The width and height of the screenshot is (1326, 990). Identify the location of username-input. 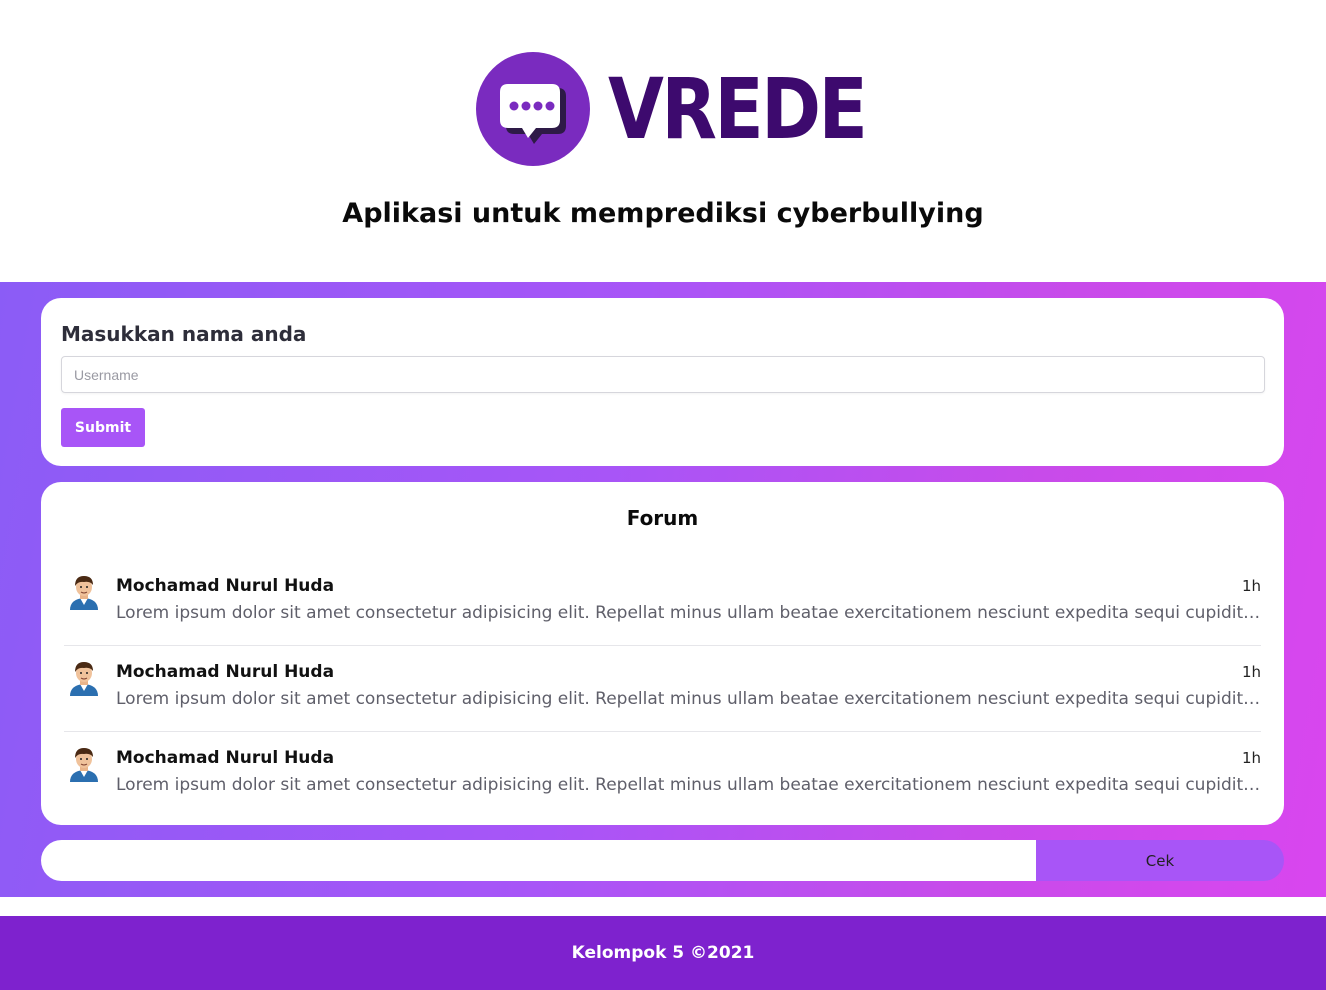
(663, 374).